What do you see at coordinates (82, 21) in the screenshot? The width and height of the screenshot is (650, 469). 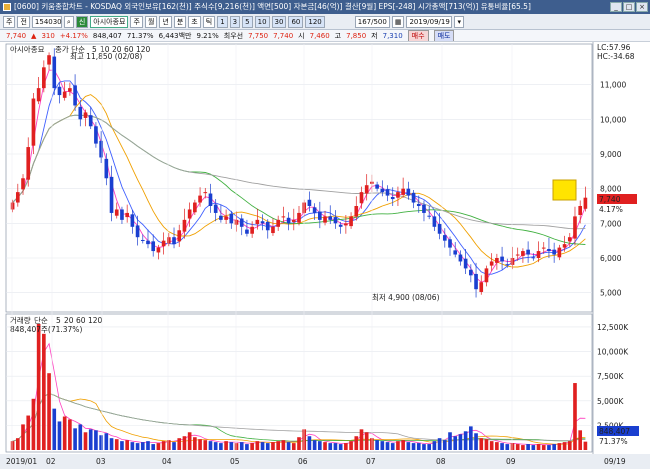 I see `stock-badge: 신` at bounding box center [82, 21].